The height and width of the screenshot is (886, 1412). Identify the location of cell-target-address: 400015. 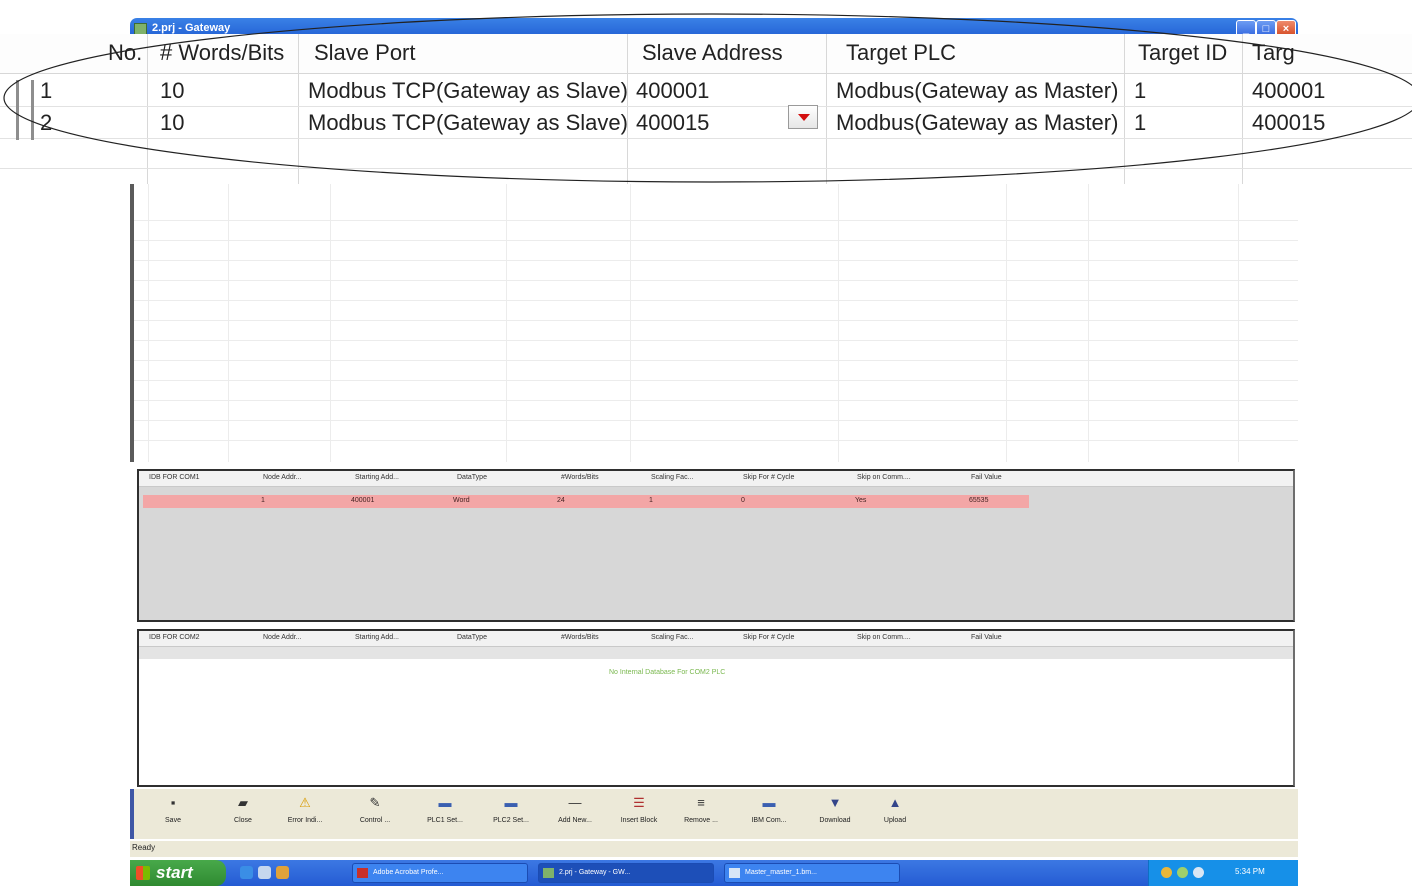
(1288, 123).